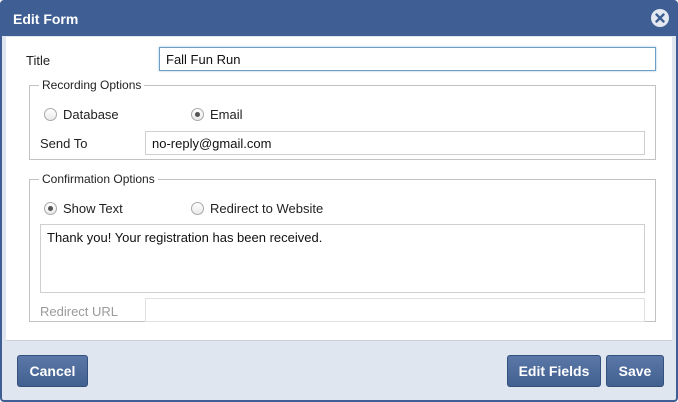 The width and height of the screenshot is (678, 402). Describe the element at coordinates (64, 143) in the screenshot. I see `send-to-label: Send To` at that location.